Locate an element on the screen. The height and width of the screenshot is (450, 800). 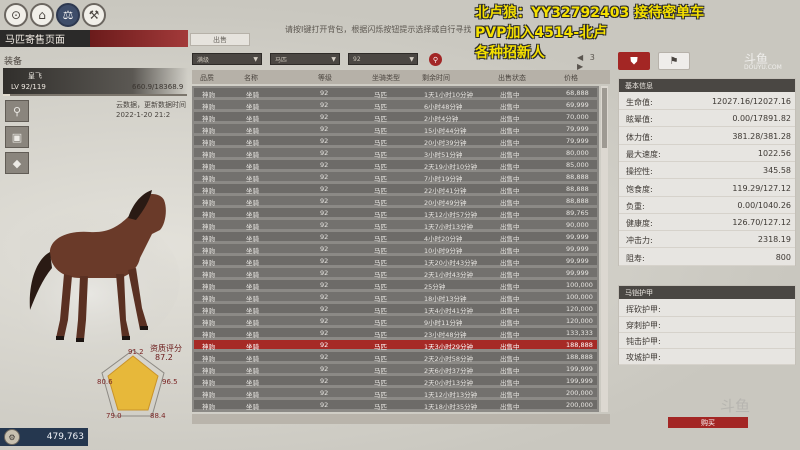
table-row: 神驹 坐骑 92 马匹 6小时48分钟 出售中 69,999 is located at coordinates (395, 105).